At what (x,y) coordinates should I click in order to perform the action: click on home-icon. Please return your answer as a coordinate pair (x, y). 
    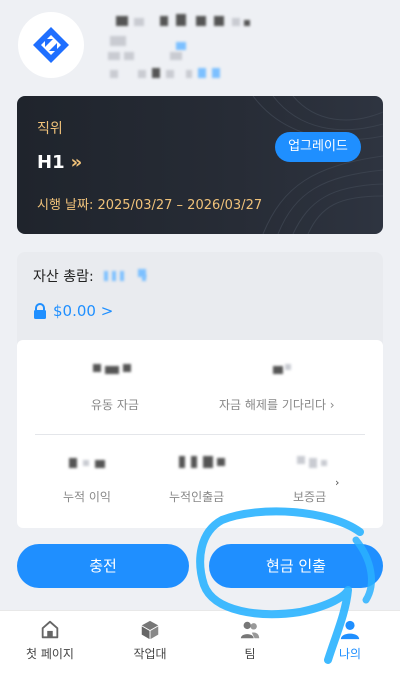
    Looking at the image, I should click on (50, 629).